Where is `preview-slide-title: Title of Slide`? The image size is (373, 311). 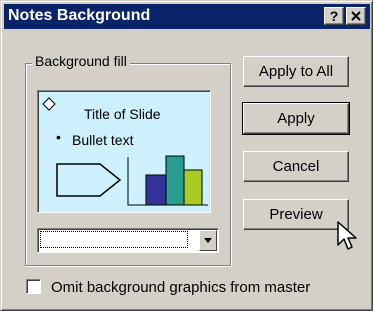
preview-slide-title: Title of Slide is located at coordinates (122, 114).